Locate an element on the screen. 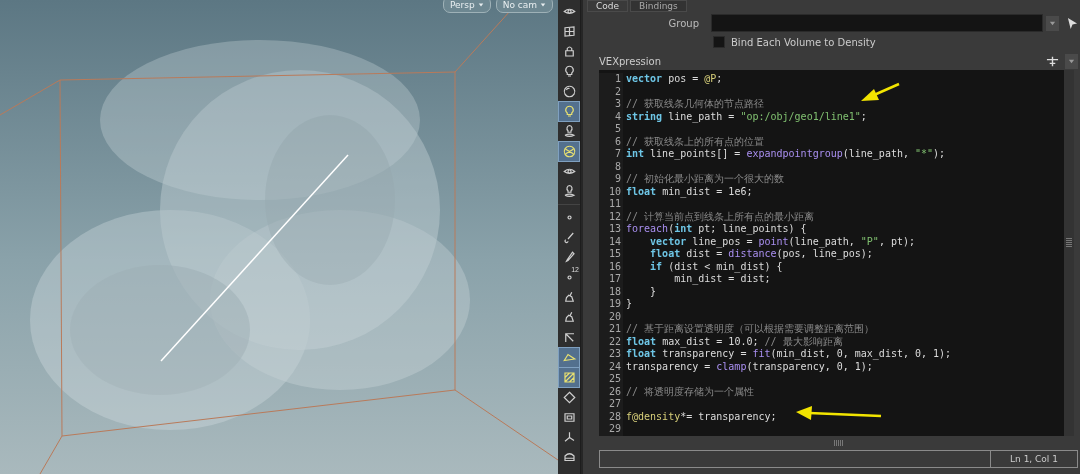  code-line: float dist = distance(pos, line_pos); is located at coordinates (761, 254).